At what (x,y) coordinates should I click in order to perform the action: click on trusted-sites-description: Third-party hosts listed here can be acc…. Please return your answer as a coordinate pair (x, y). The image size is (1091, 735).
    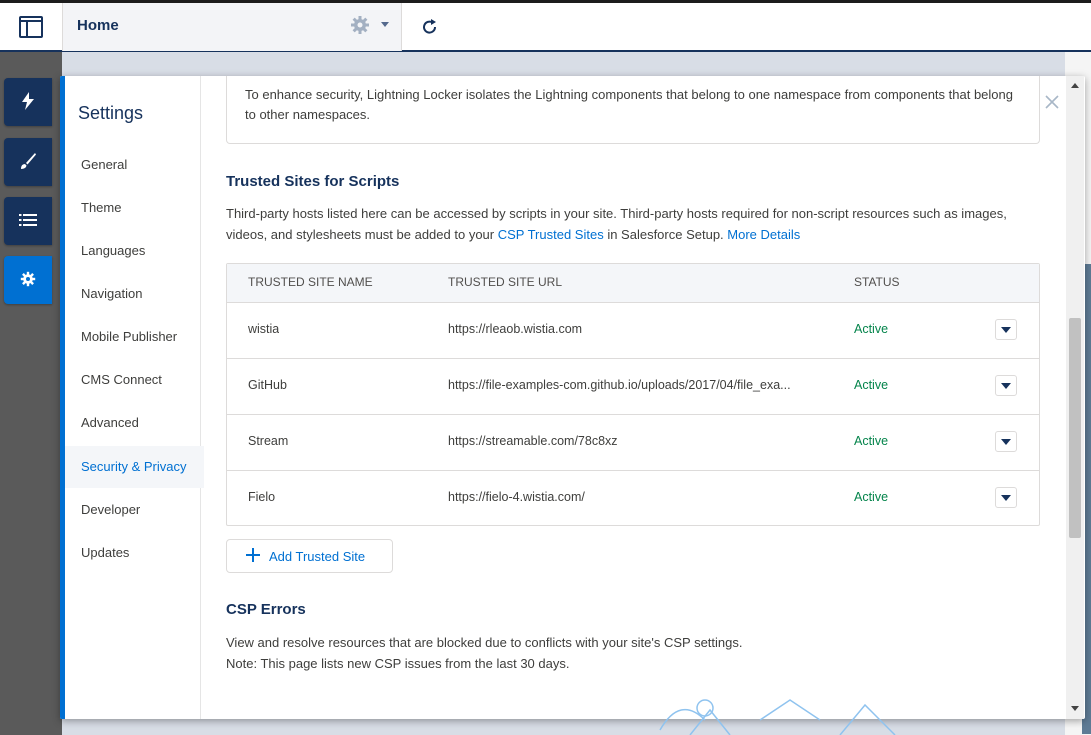
    Looking at the image, I should click on (636, 224).